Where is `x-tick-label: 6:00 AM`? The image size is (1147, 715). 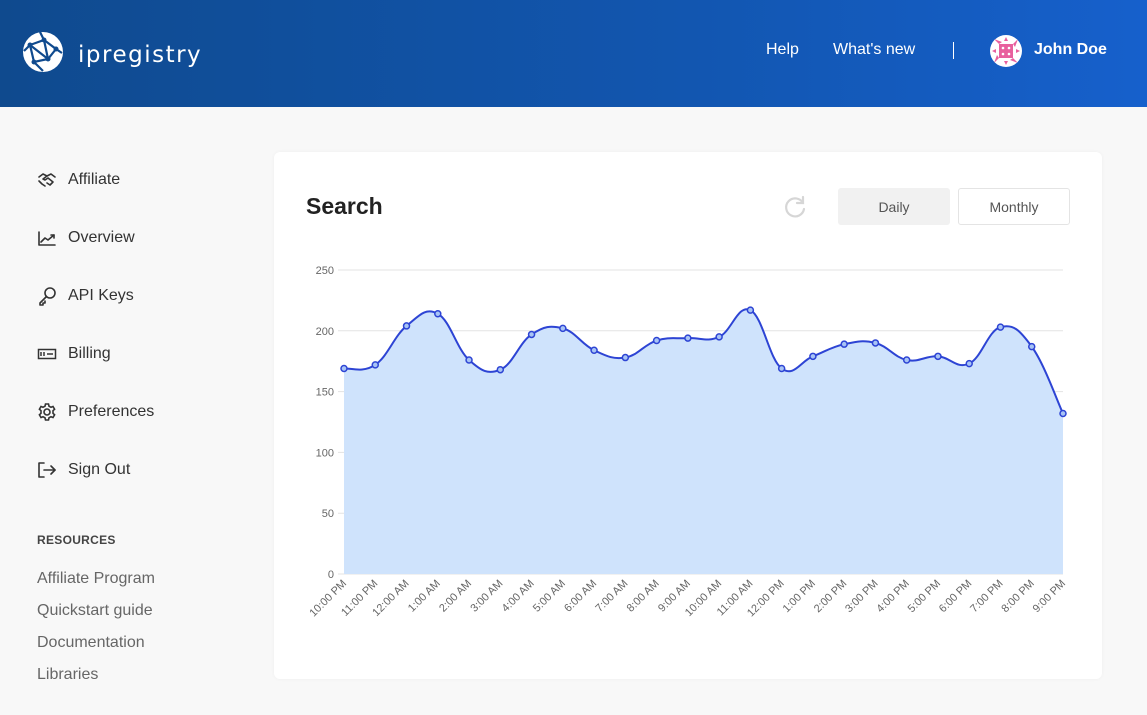
x-tick-label: 6:00 AM is located at coordinates (580, 596).